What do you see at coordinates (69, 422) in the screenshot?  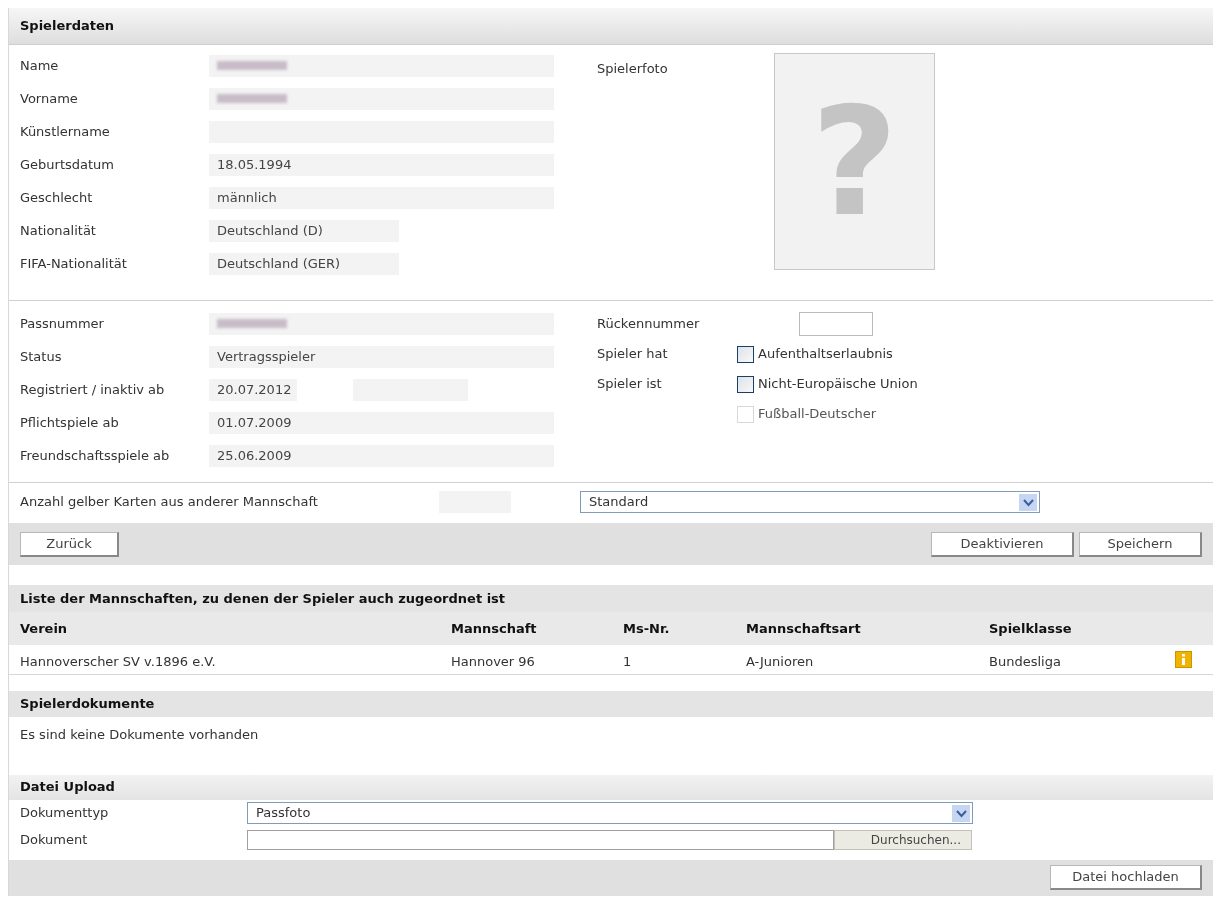 I see `field-label: Pflichtspiele ab` at bounding box center [69, 422].